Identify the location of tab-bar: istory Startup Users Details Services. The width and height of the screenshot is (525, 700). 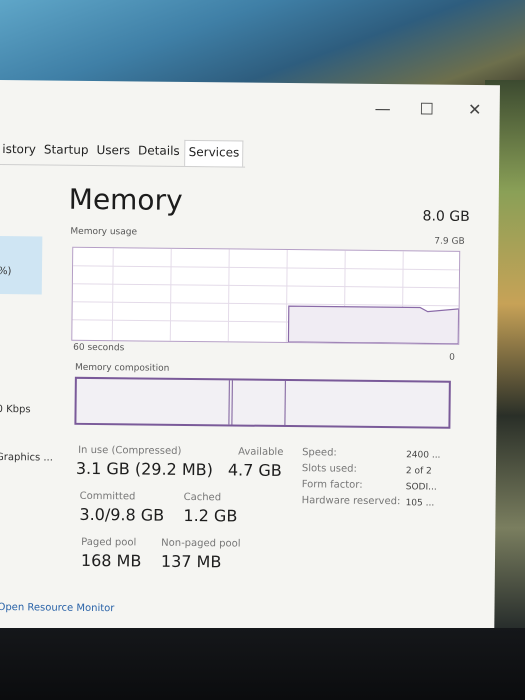
(123, 152).